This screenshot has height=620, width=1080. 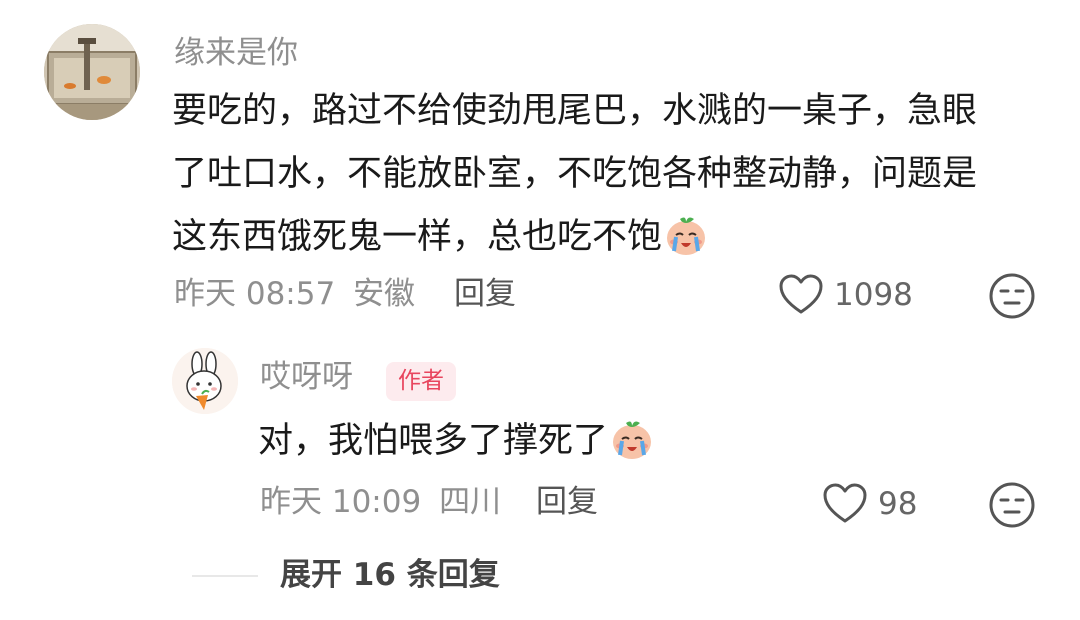 What do you see at coordinates (470, 502) in the screenshot?
I see `reply-location: 四川` at bounding box center [470, 502].